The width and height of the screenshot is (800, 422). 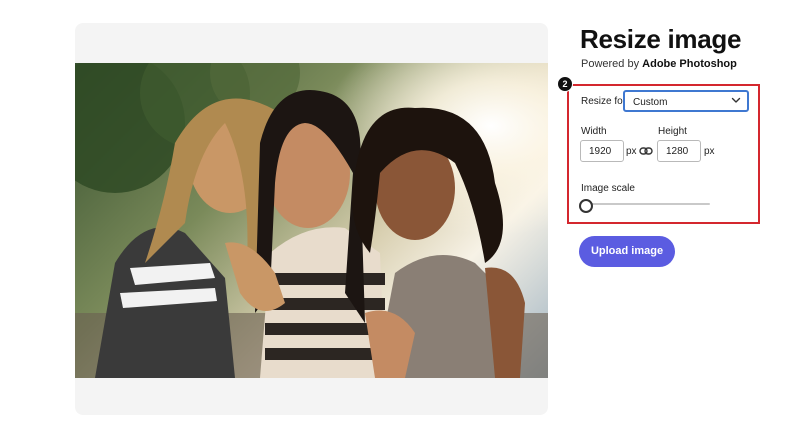 What do you see at coordinates (686, 101) in the screenshot?
I see `resize-for-select: Custom` at bounding box center [686, 101].